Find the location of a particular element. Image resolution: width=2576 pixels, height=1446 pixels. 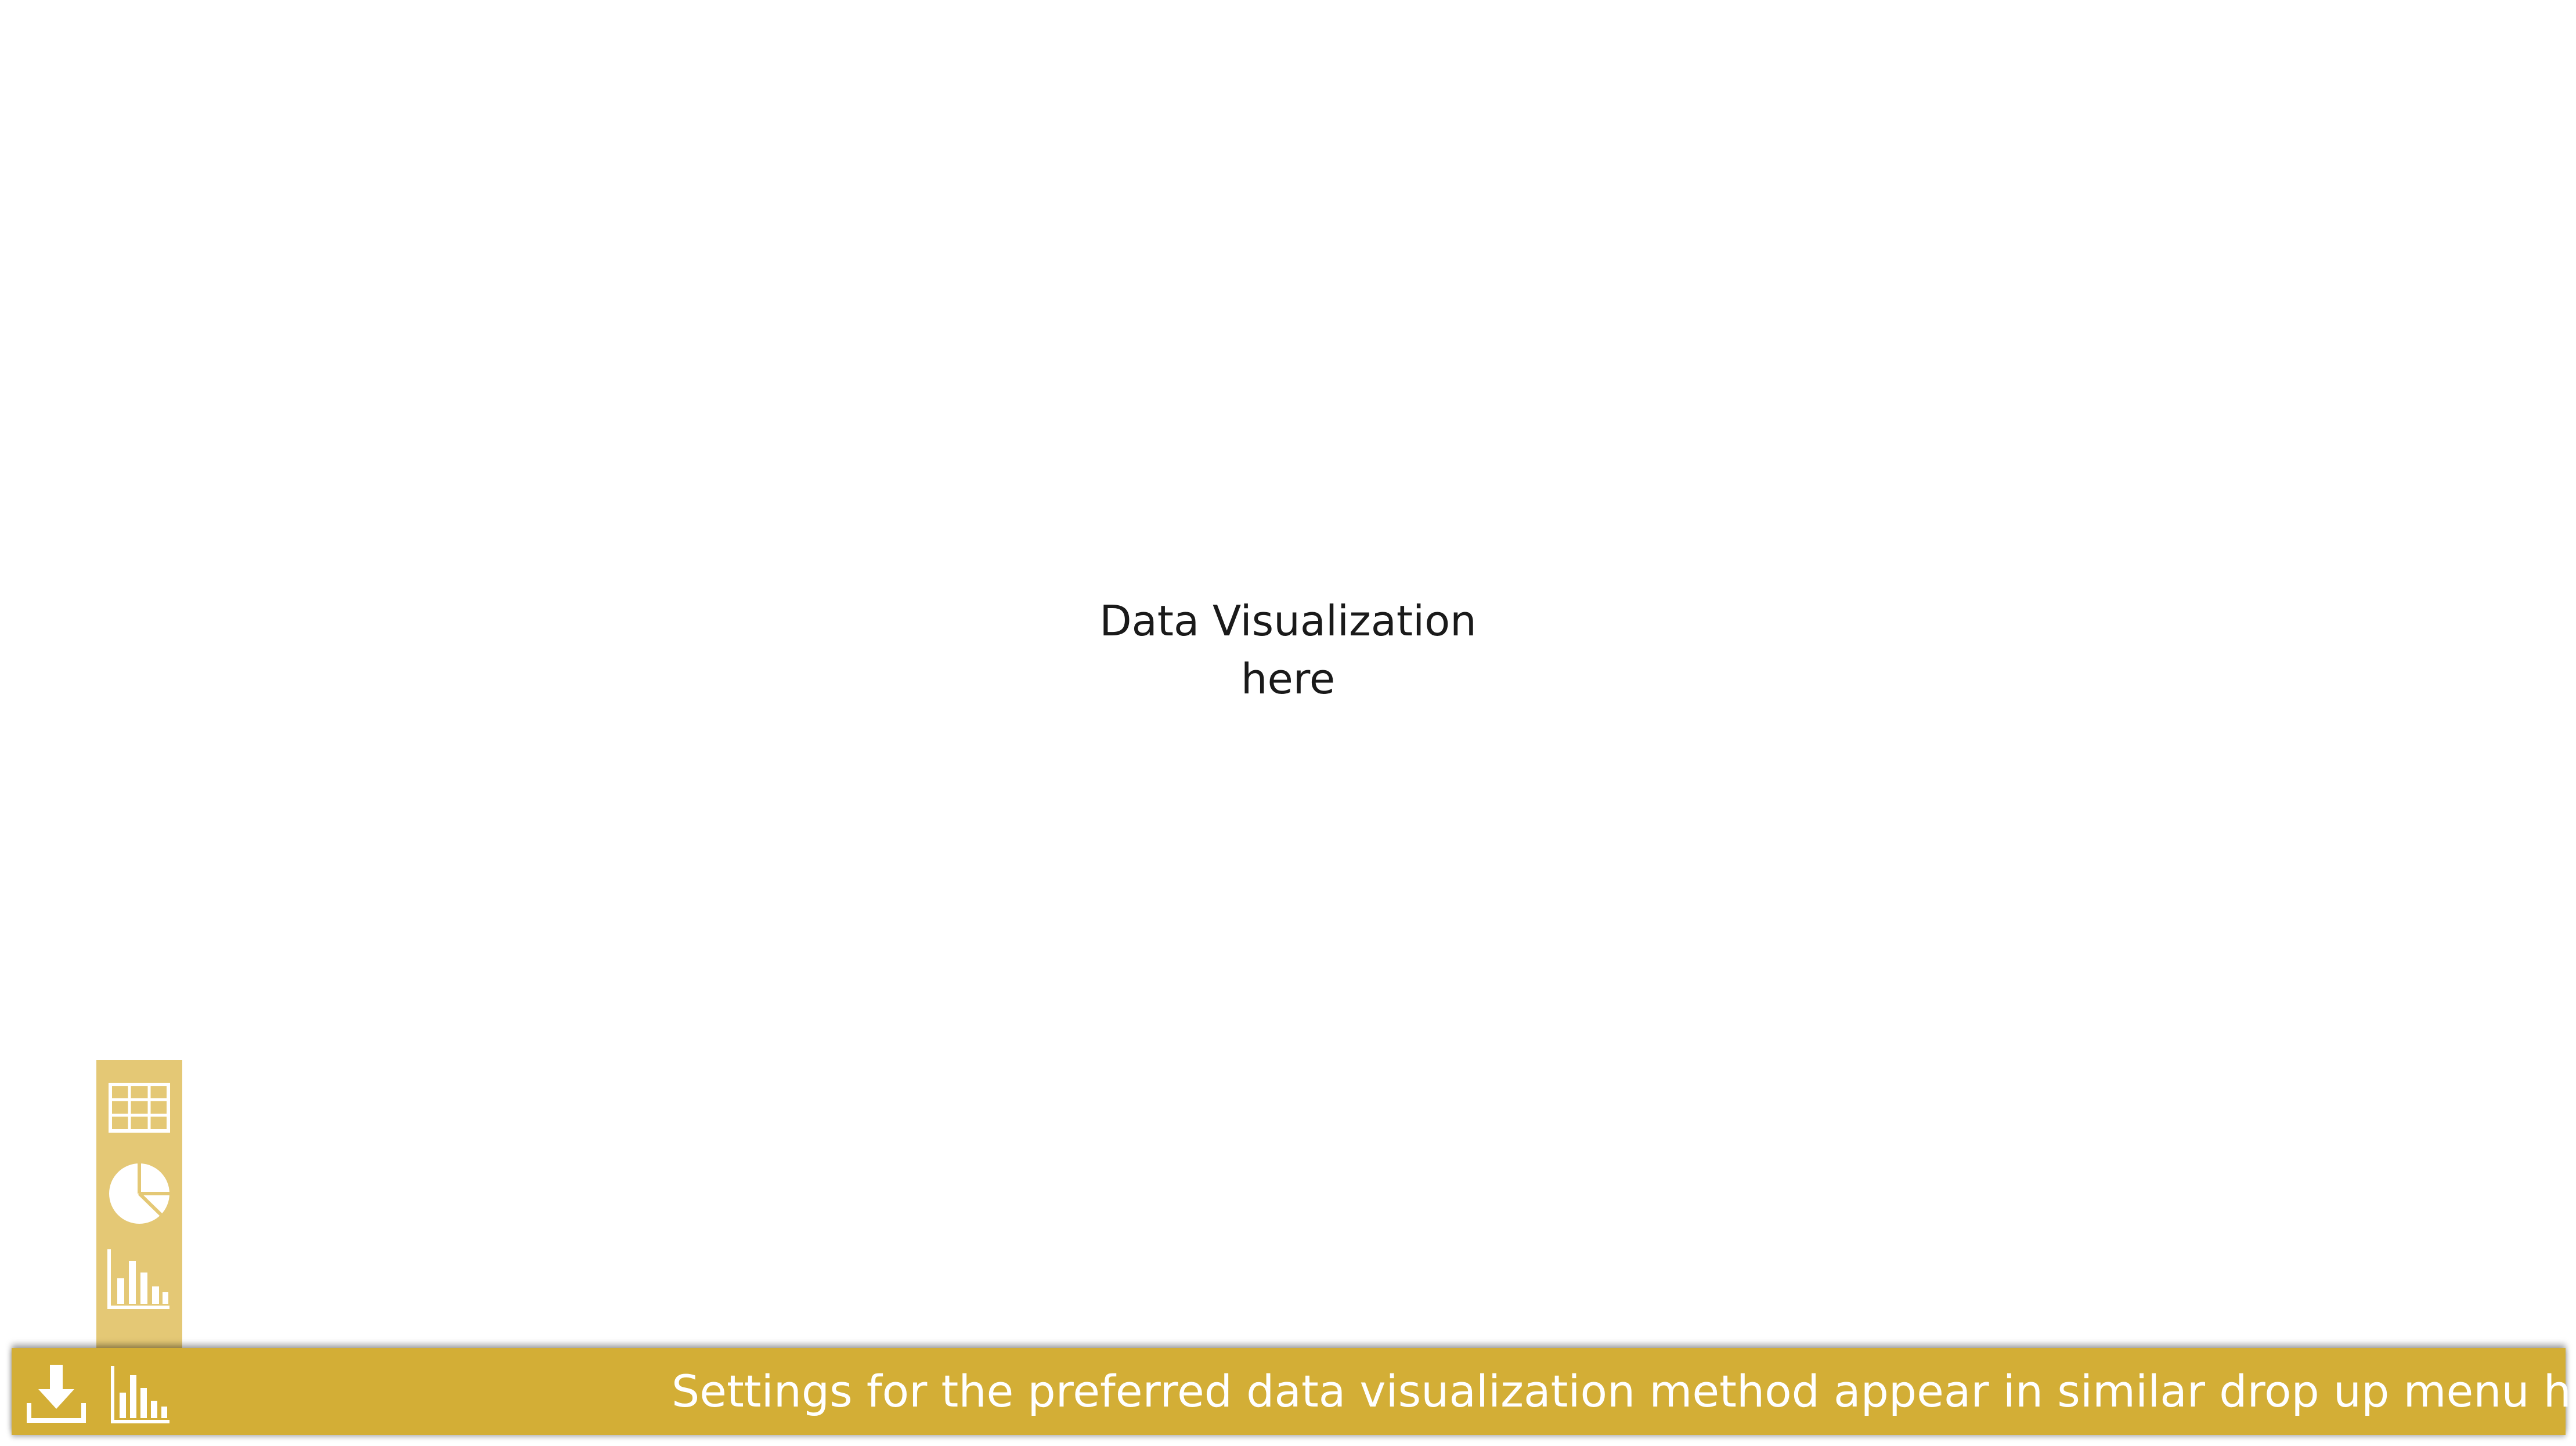

download-button is located at coordinates (56, 1394).